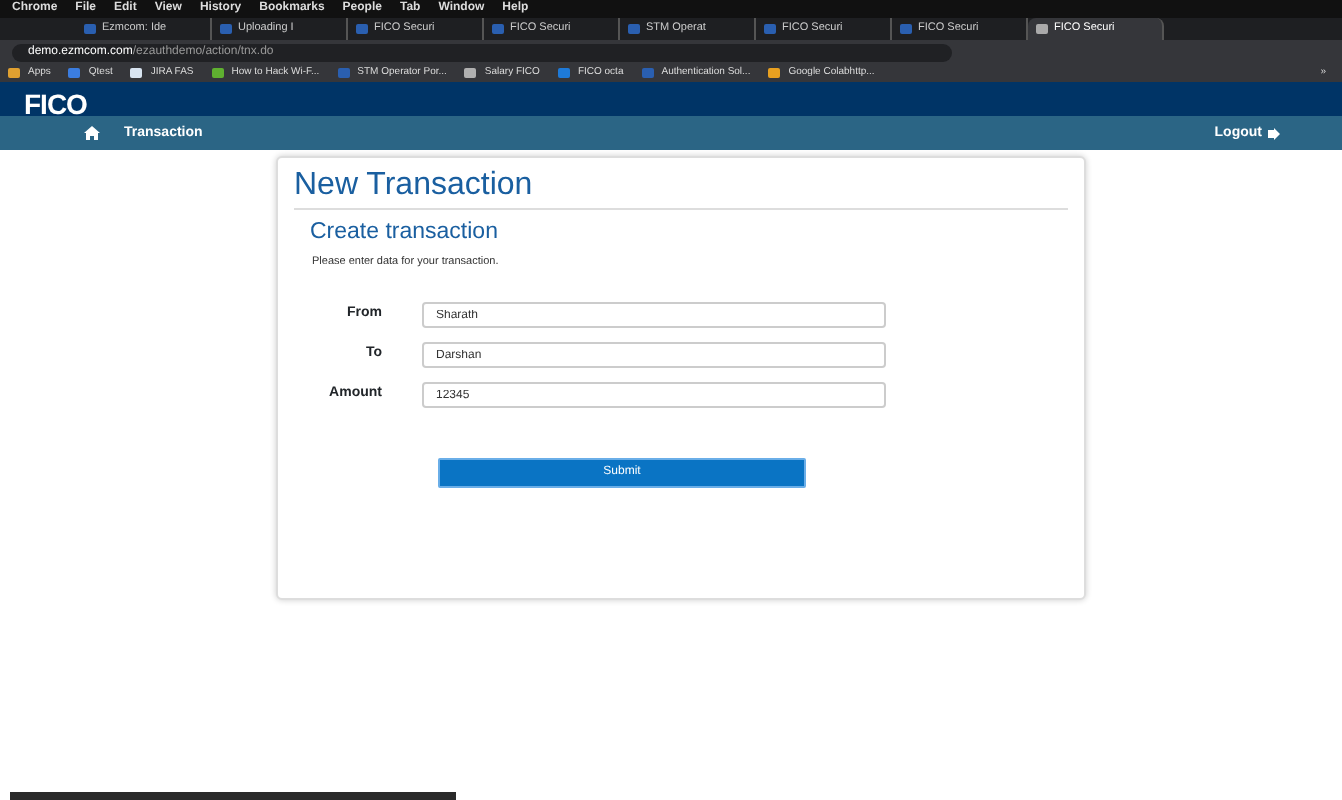  What do you see at coordinates (1275, 133) in the screenshot?
I see `logout-icon` at bounding box center [1275, 133].